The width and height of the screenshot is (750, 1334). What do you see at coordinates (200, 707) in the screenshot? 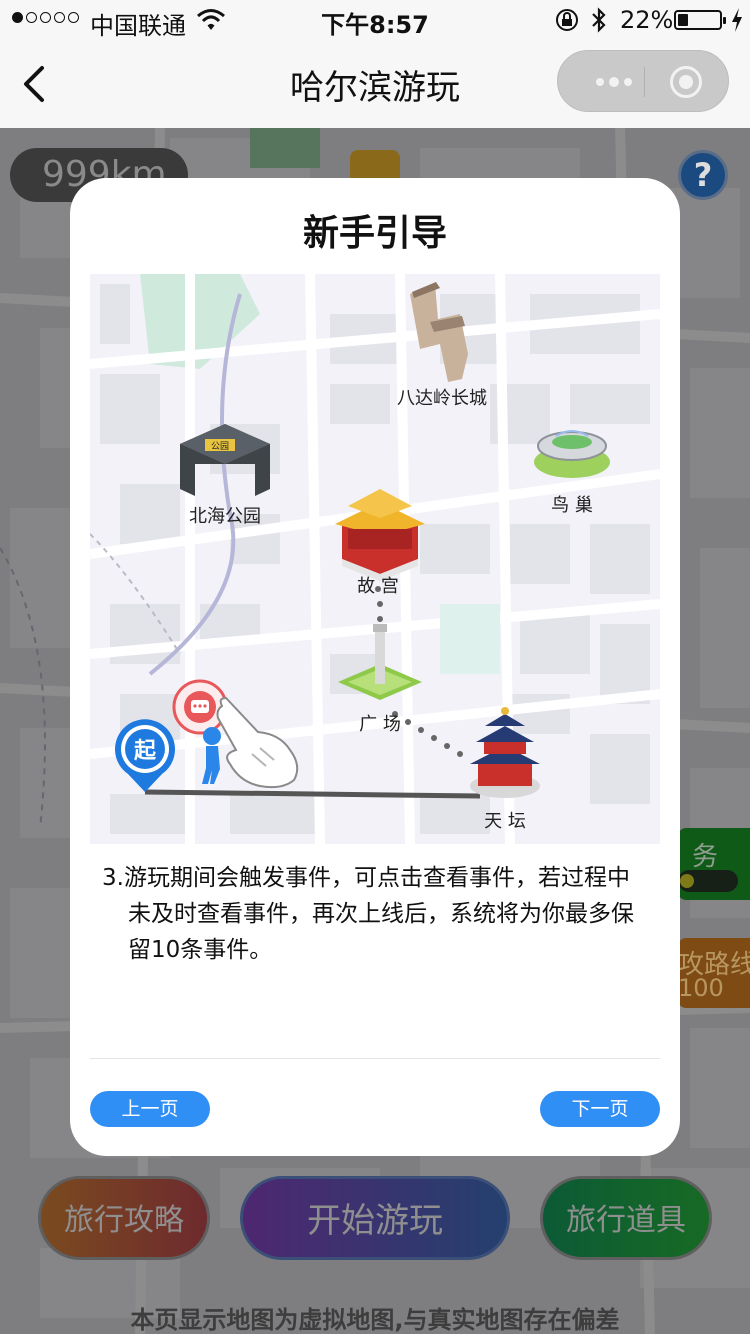
I see `event-bubble-icon` at bounding box center [200, 707].